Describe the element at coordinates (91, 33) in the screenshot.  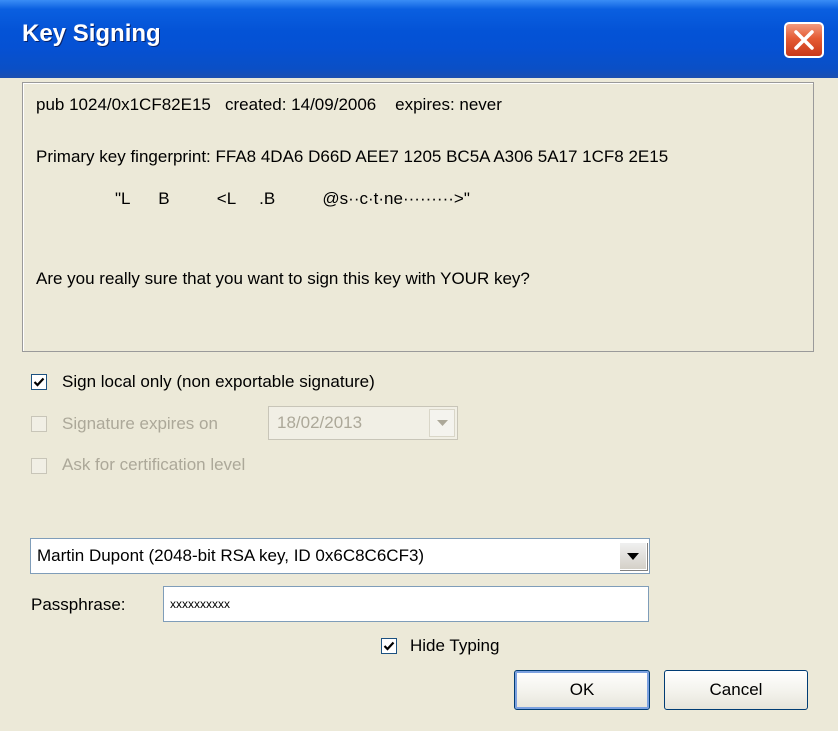
I see `window-title: Key Signing` at that location.